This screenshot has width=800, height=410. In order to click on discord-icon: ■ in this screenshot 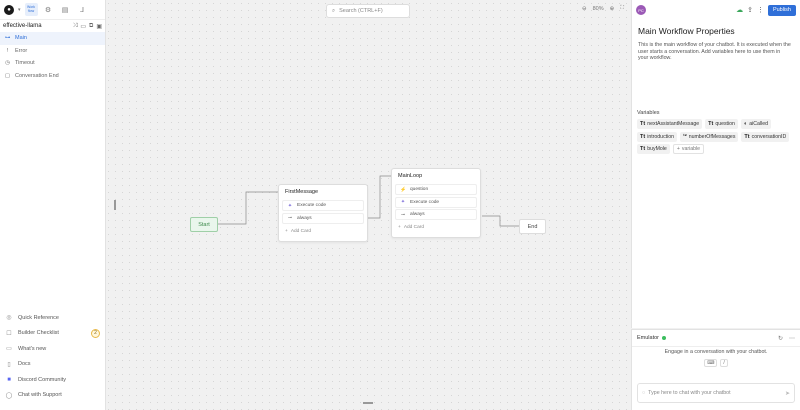, I will do `click(9, 379)`.